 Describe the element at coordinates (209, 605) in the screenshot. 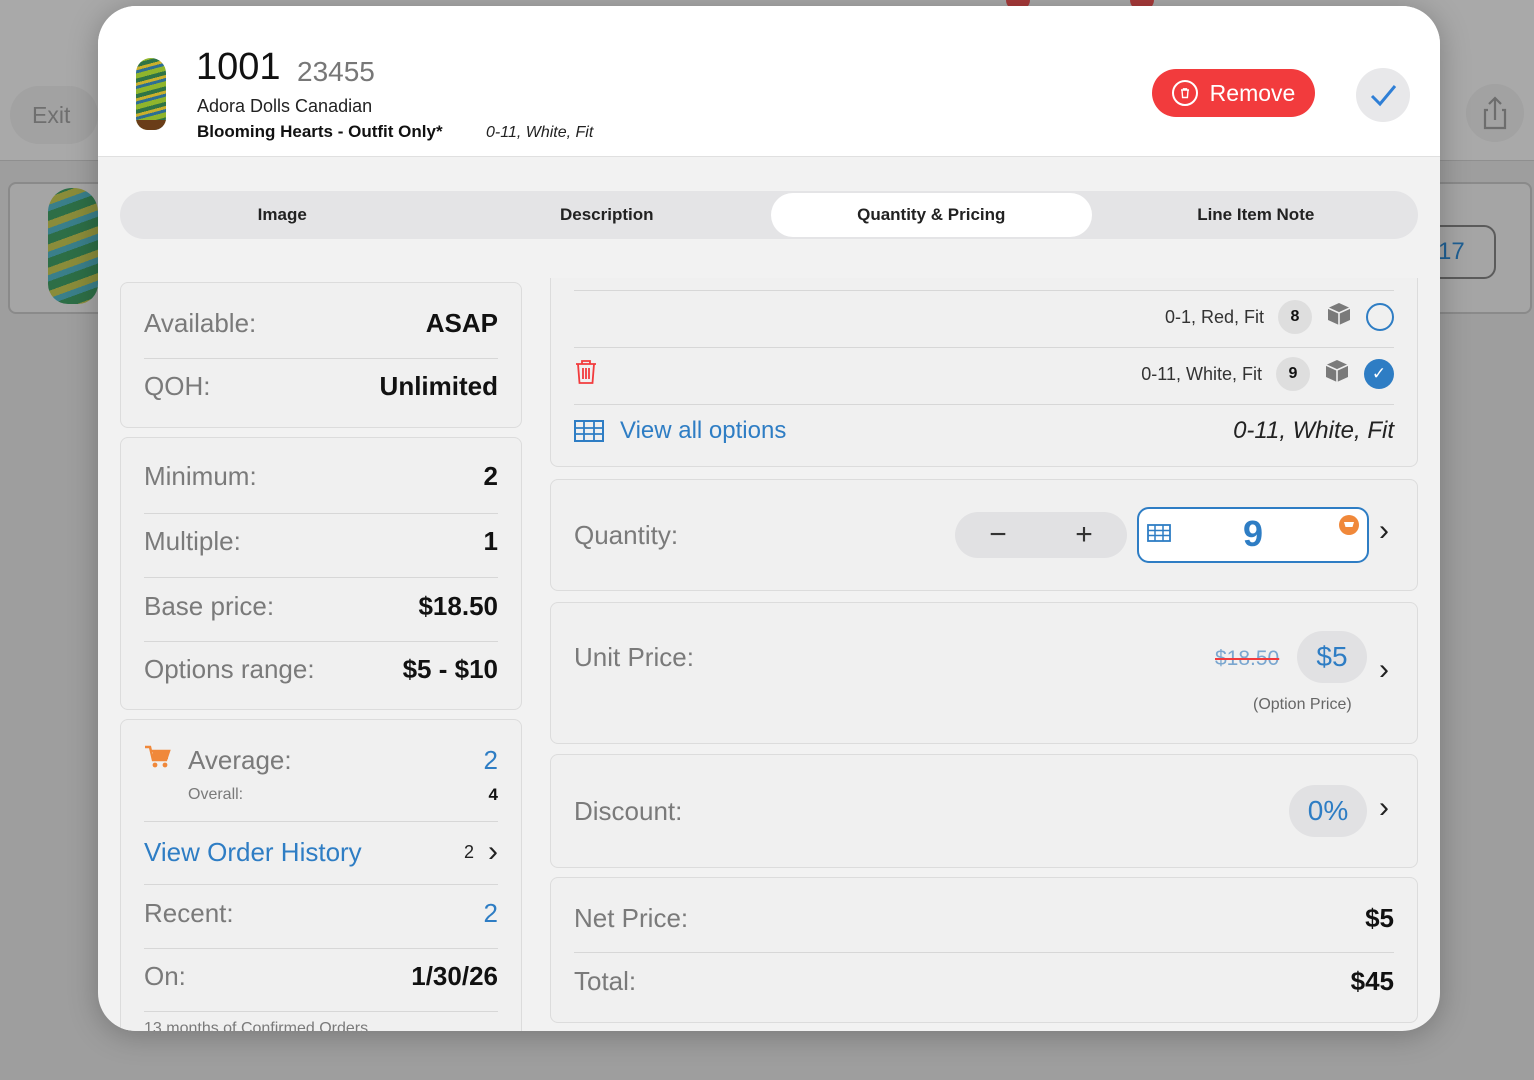

I see `base-price-label: Base price:` at that location.